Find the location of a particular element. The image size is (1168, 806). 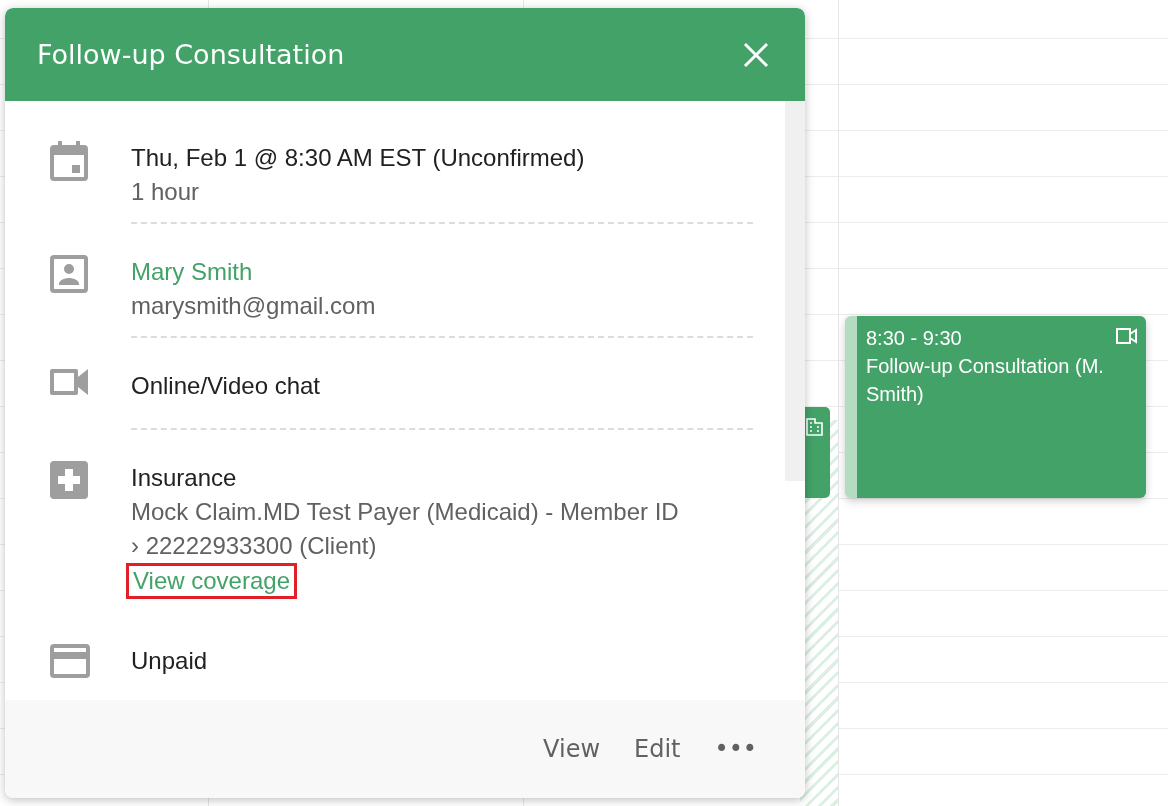

event-time: 8:30 - 9:30 is located at coordinates (914, 338).